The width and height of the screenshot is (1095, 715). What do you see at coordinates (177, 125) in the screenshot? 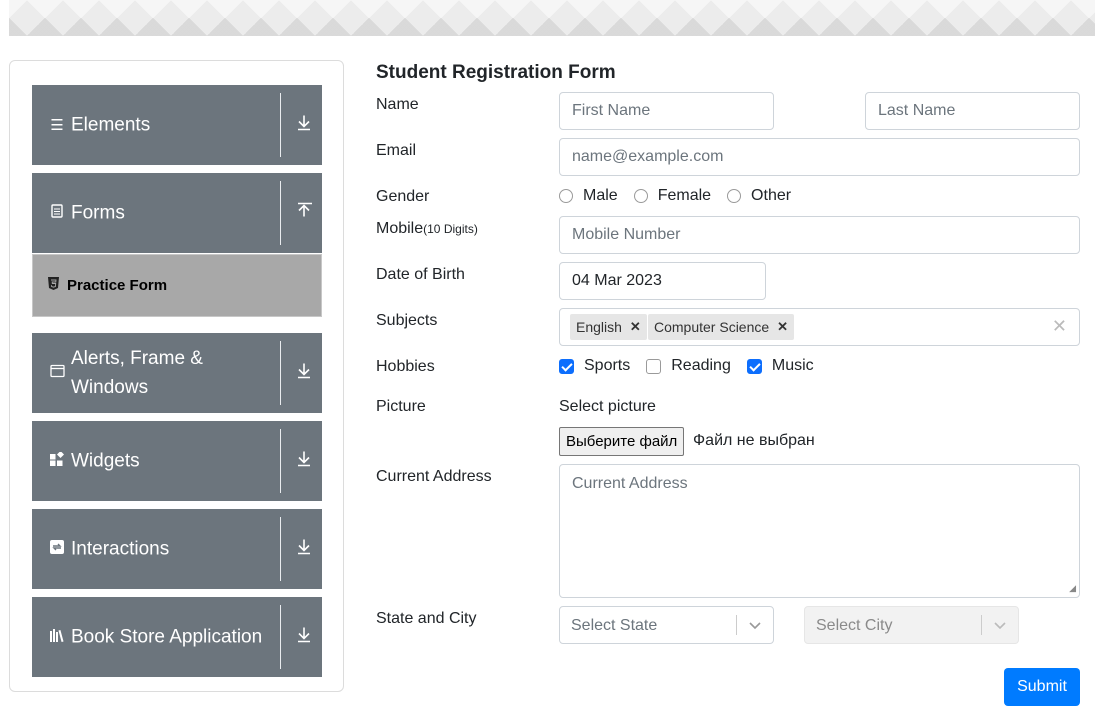
I see `sidebar-group-elements: ☰ Elements` at bounding box center [177, 125].